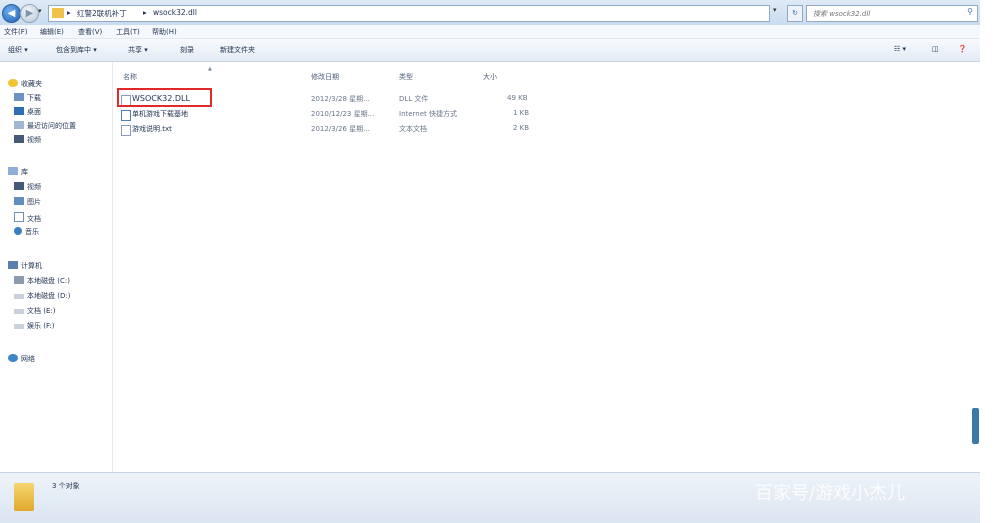  Describe the element at coordinates (152, 129) in the screenshot. I see `file-name: 游戏说明.txt` at that location.